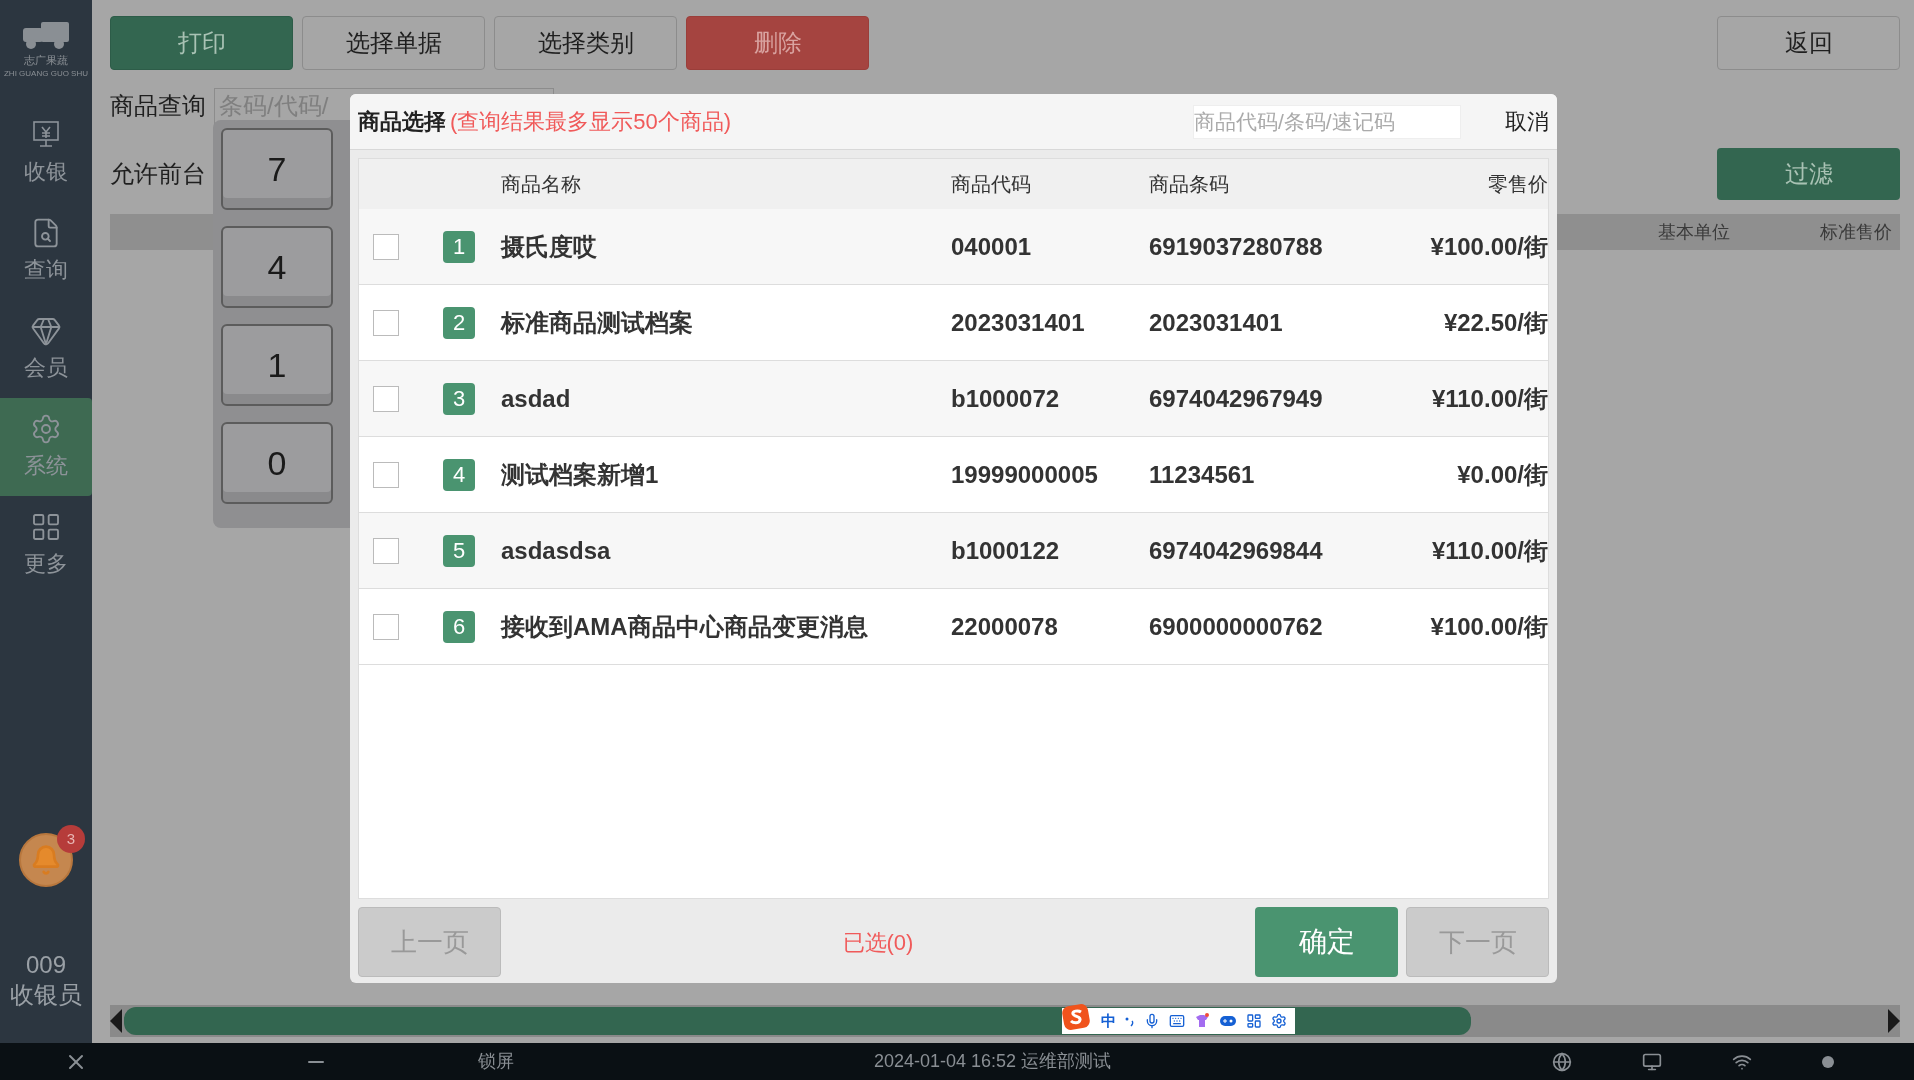  Describe the element at coordinates (402, 122) in the screenshot. I see `dialog-title: 商品选择` at that location.